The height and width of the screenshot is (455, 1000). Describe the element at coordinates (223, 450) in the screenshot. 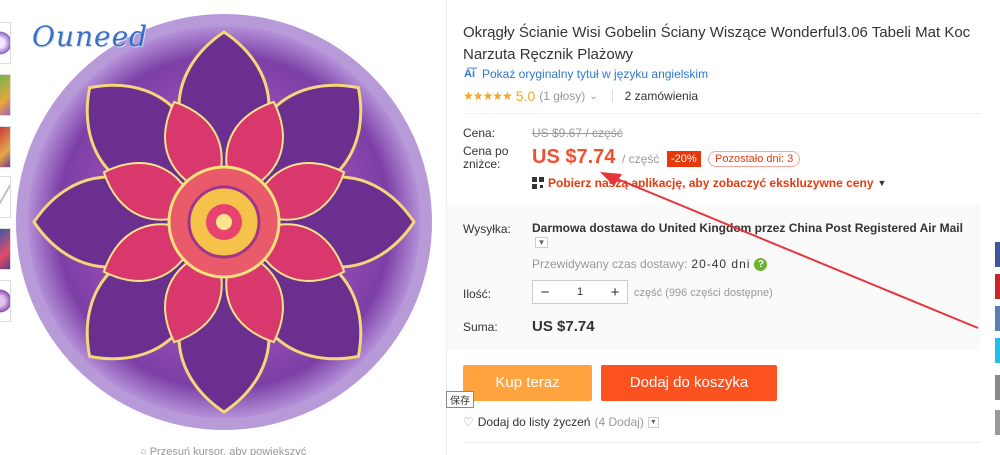

I see `zoom-hint: ○ Przesuń kursor, aby powiększyć` at that location.